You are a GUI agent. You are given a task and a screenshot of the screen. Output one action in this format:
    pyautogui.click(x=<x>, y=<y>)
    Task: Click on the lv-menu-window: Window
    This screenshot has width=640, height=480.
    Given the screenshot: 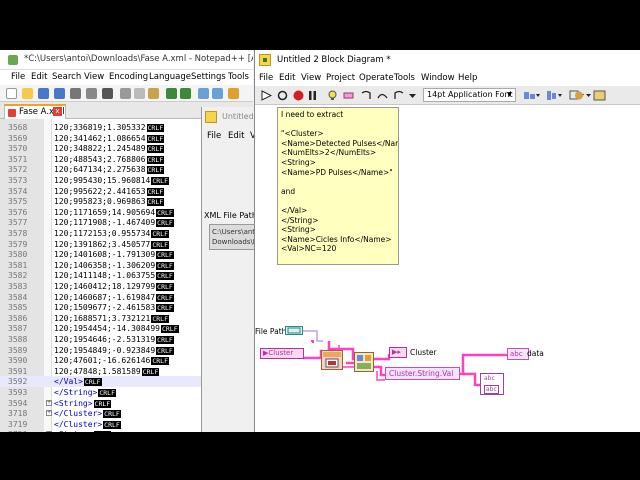 What is the action you would take?
    pyautogui.click(x=438, y=78)
    